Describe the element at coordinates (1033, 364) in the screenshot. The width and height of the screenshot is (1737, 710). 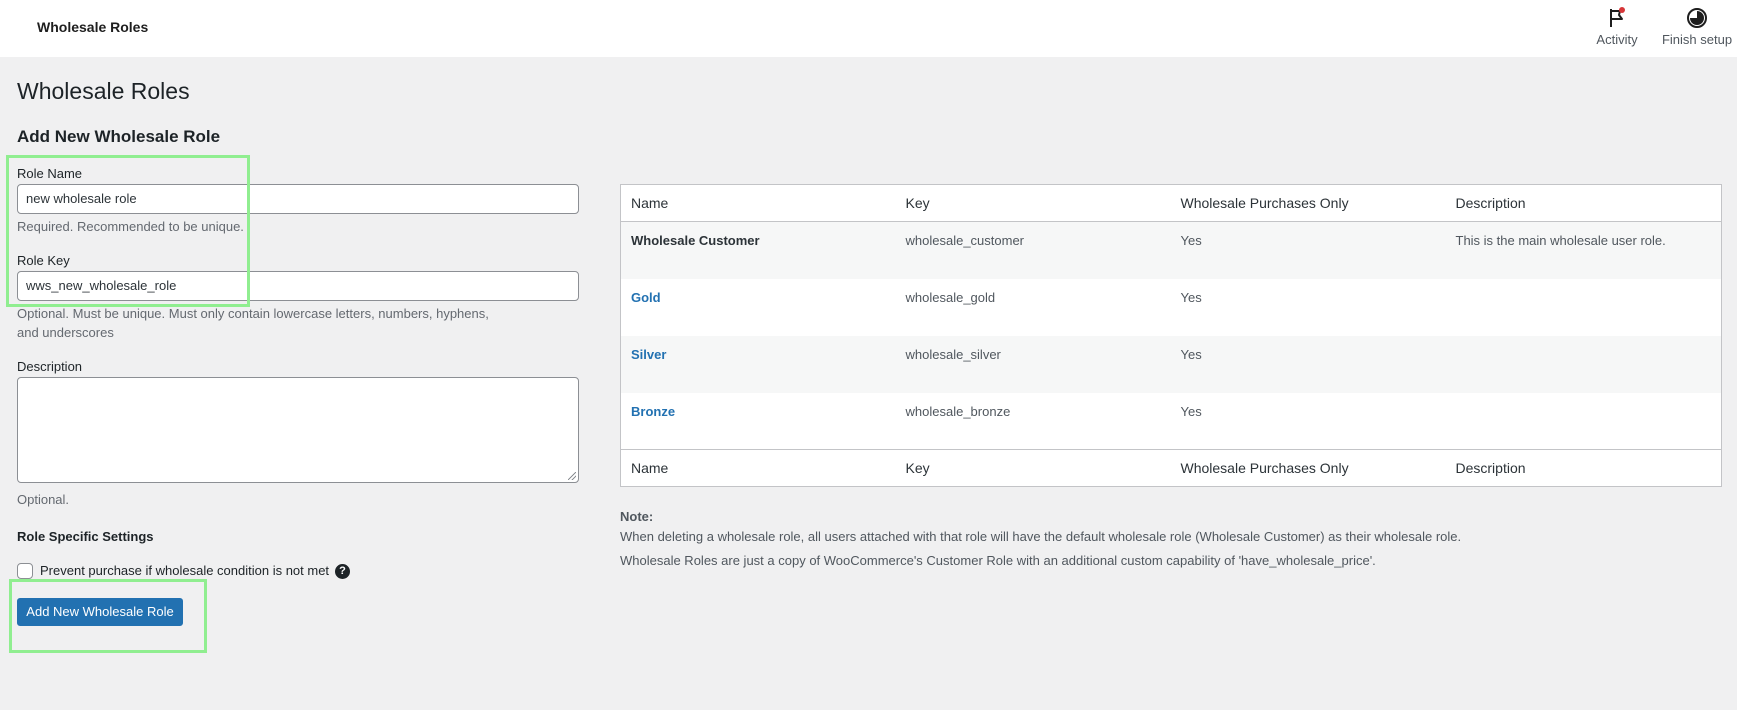
I see `role-key-cell: wholesale_silver` at that location.